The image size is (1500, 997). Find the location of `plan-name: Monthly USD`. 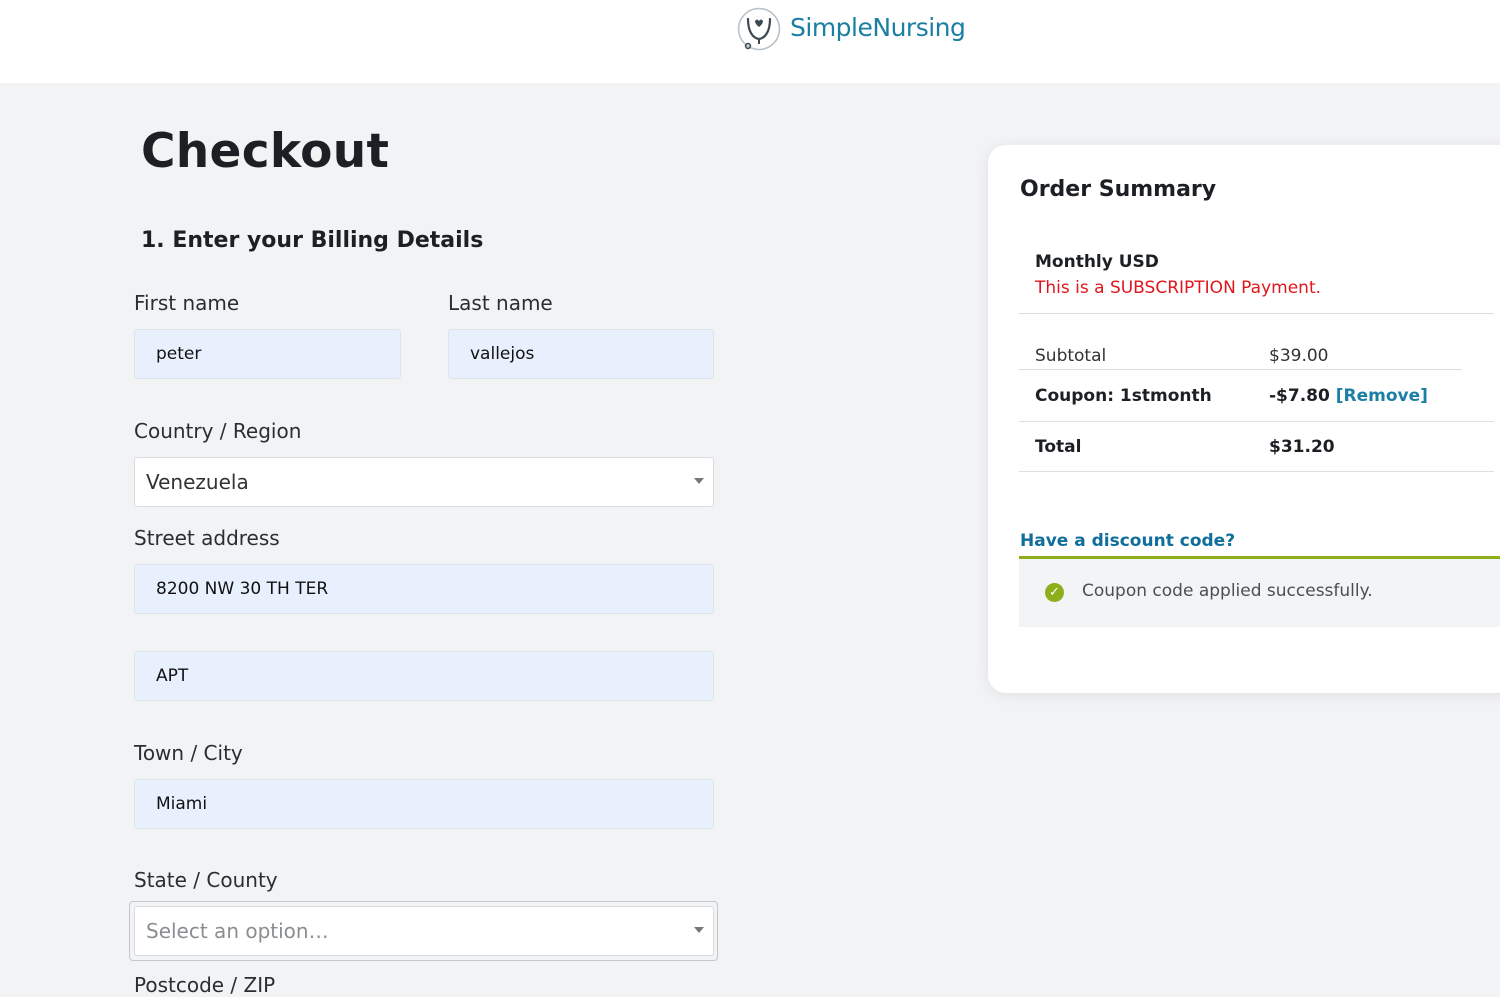

plan-name: Monthly USD is located at coordinates (1097, 262).